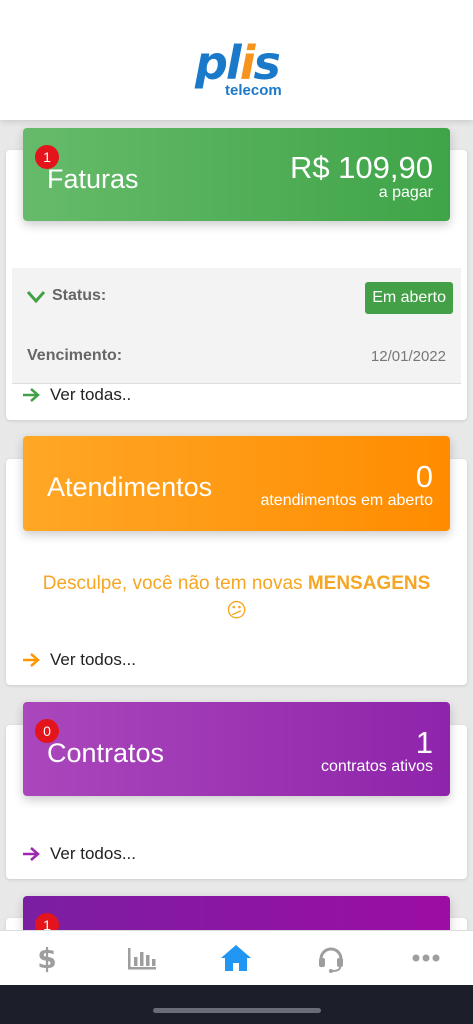 This screenshot has width=473, height=1024. What do you see at coordinates (236, 1004) in the screenshot?
I see `system-navigation-bar` at bounding box center [236, 1004].